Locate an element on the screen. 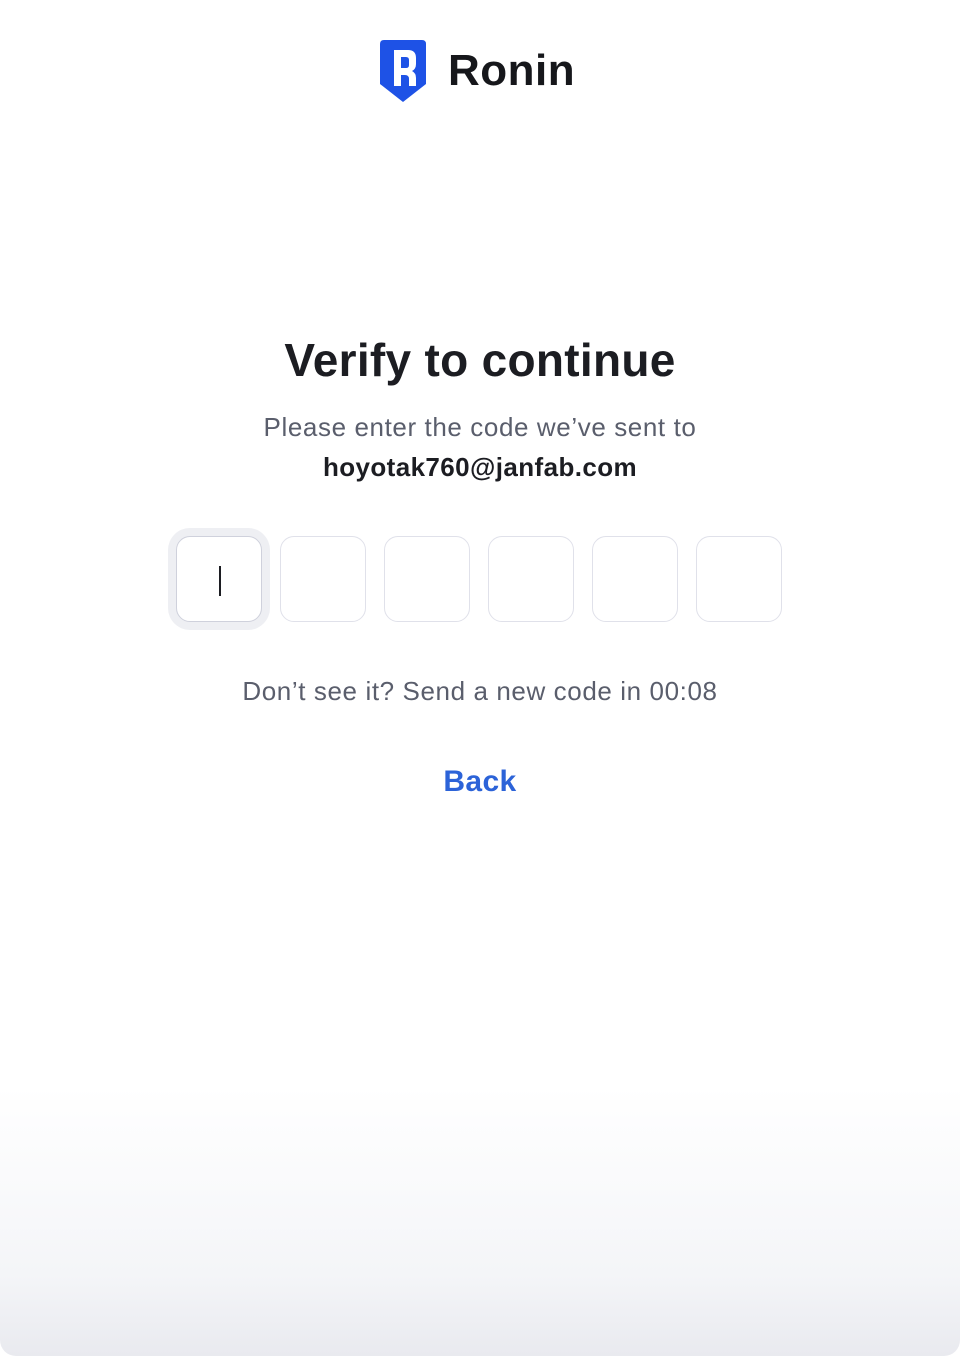 The height and width of the screenshot is (1356, 960). ronin-shield-icon is located at coordinates (403, 71).